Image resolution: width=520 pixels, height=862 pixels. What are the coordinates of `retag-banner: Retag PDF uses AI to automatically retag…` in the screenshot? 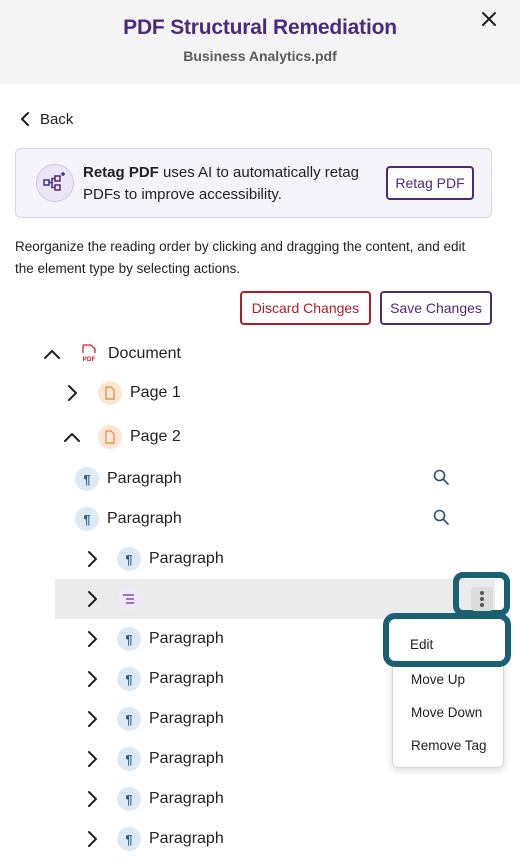 It's located at (253, 183).